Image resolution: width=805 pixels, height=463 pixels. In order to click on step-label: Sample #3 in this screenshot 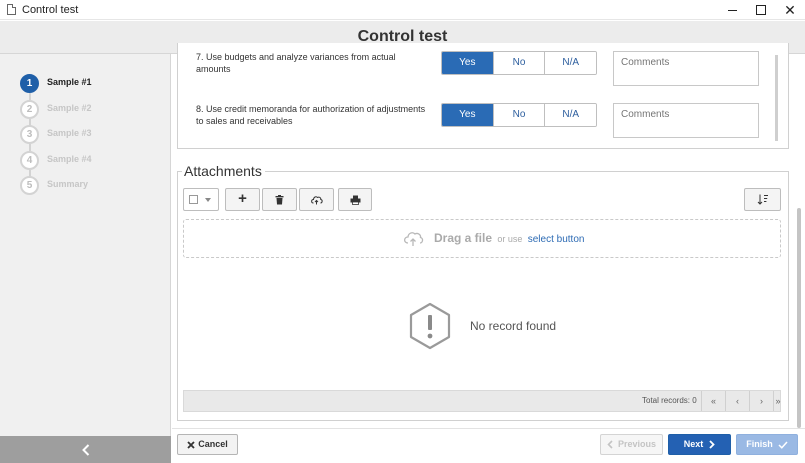, I will do `click(69, 133)`.